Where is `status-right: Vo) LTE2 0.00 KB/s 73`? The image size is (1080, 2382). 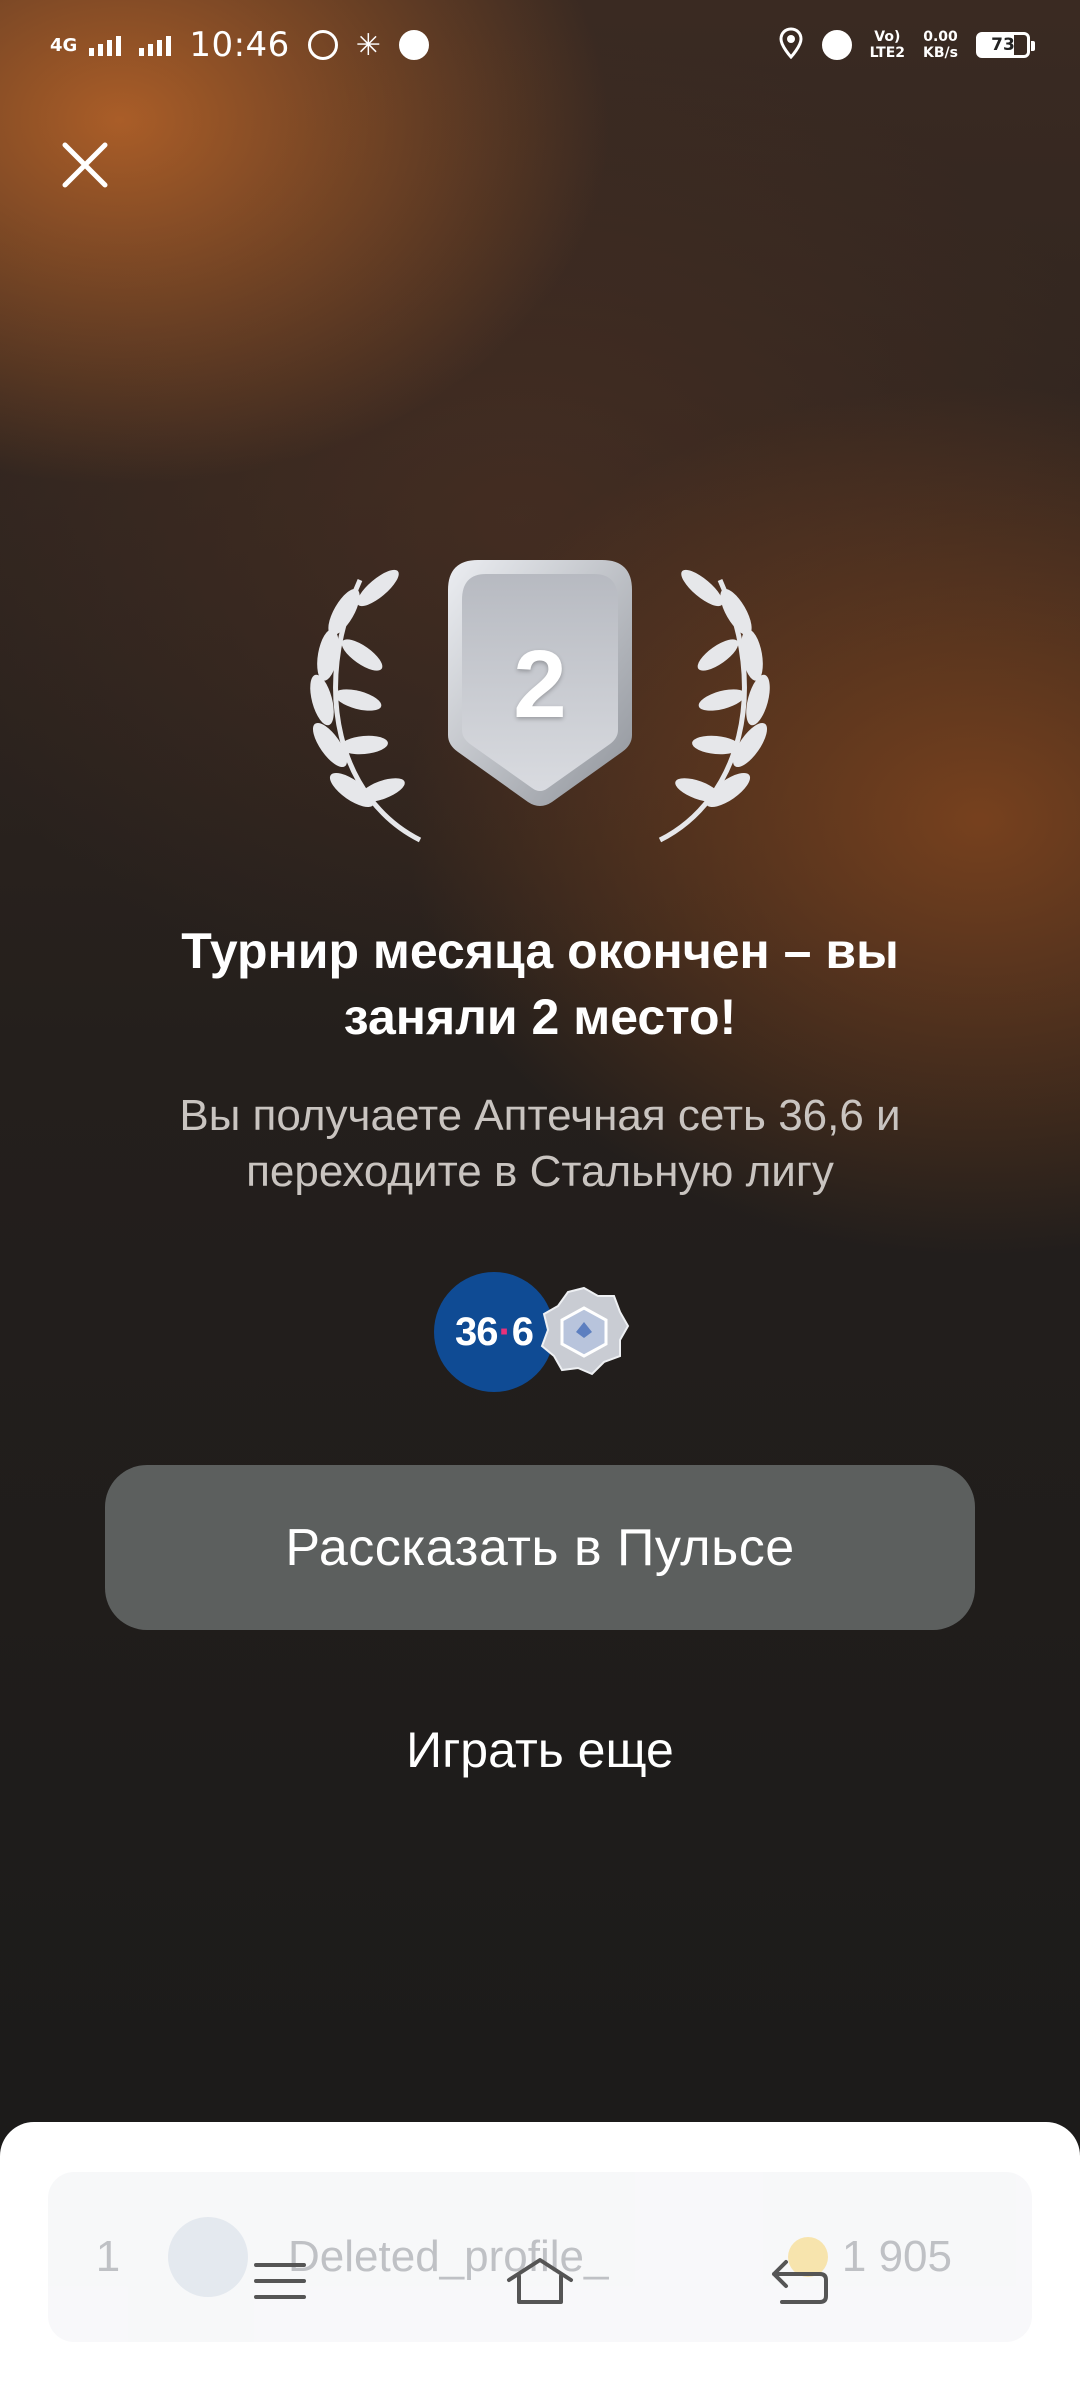
status-right: Vo) LTE2 0.00 KB/s 73 is located at coordinates (906, 45).